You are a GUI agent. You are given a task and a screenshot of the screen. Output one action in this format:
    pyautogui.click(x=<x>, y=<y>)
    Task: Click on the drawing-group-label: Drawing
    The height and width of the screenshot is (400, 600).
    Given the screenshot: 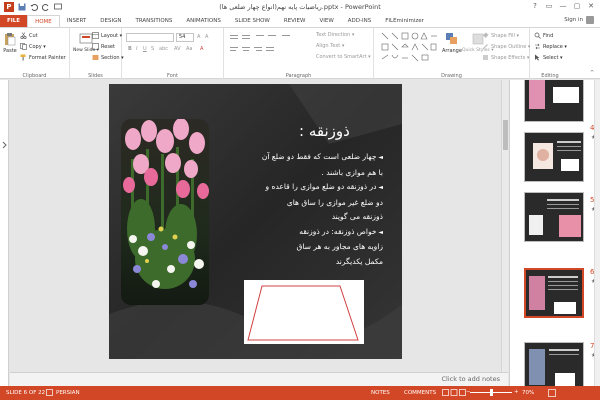 What is the action you would take?
    pyautogui.click(x=451, y=76)
    